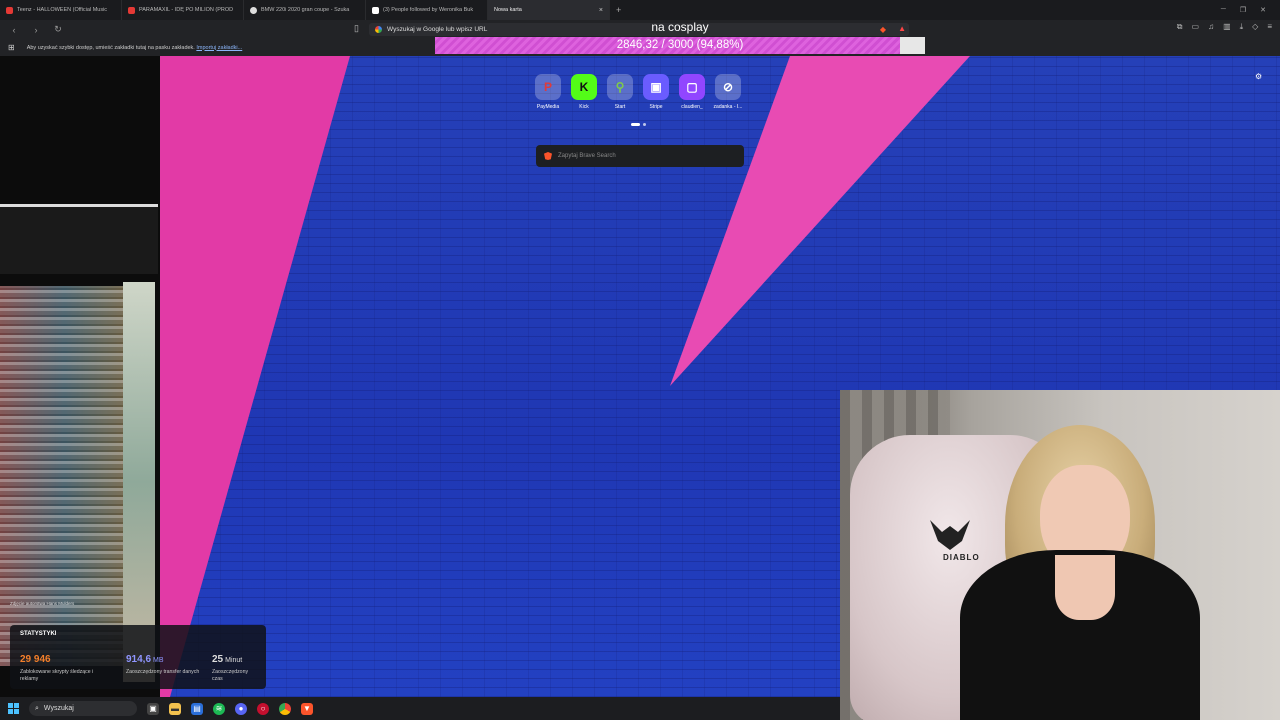 The height and width of the screenshot is (720, 1280). I want to click on menu-icon: ≡, so click(1269, 27).